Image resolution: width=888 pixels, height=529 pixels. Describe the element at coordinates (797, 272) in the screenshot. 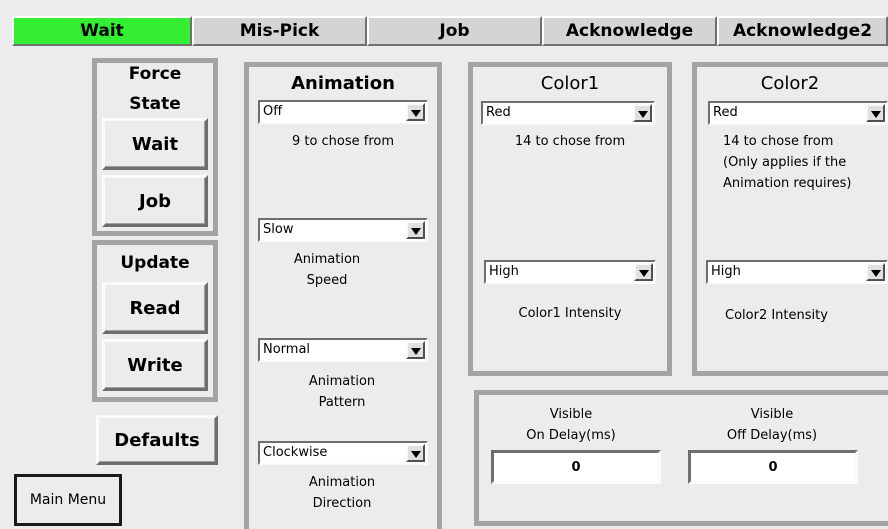

I see `color2-intensity-select: High` at that location.